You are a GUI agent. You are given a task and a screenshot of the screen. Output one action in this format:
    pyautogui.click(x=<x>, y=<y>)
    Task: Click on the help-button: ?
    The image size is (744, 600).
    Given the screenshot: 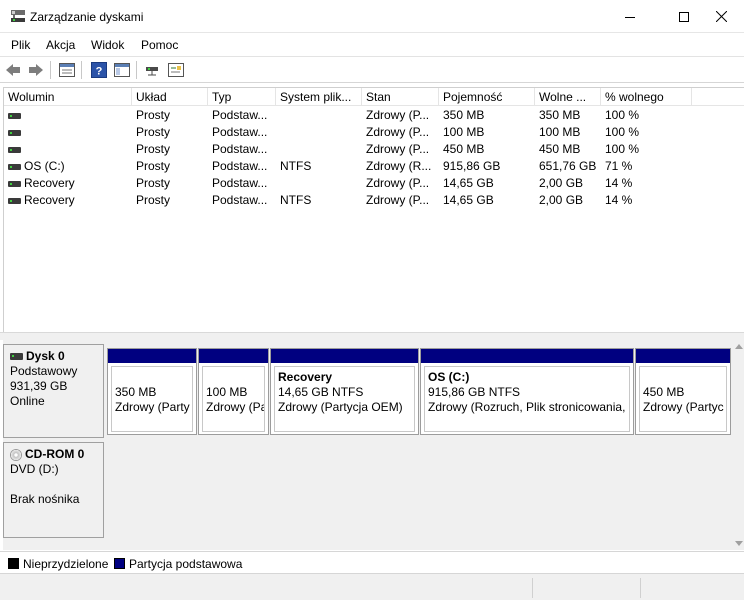 What is the action you would take?
    pyautogui.click(x=99, y=70)
    